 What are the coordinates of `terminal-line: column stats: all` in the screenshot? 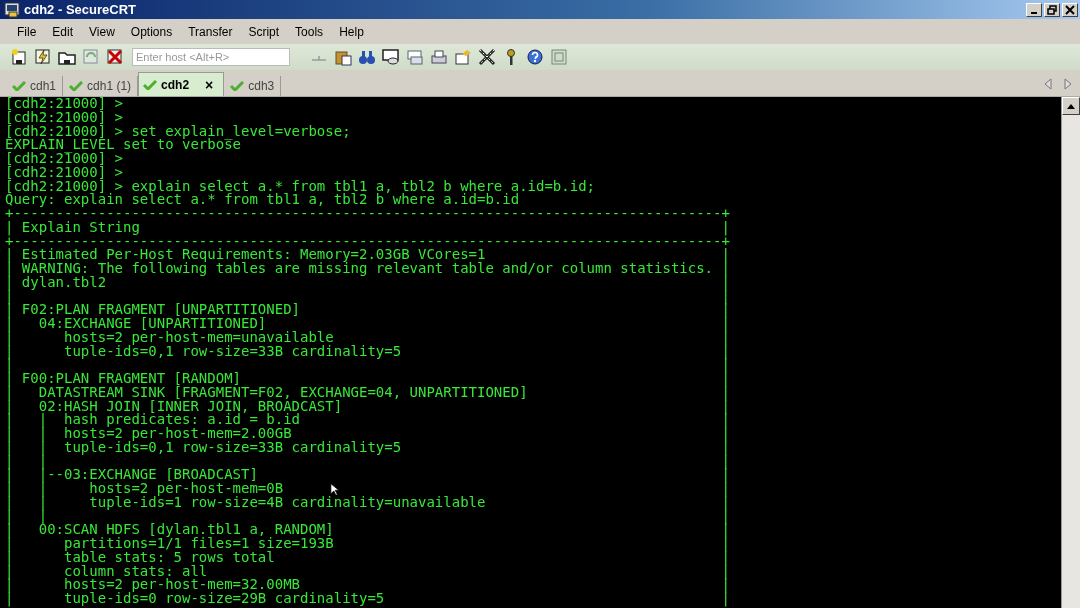 It's located at (135, 571).